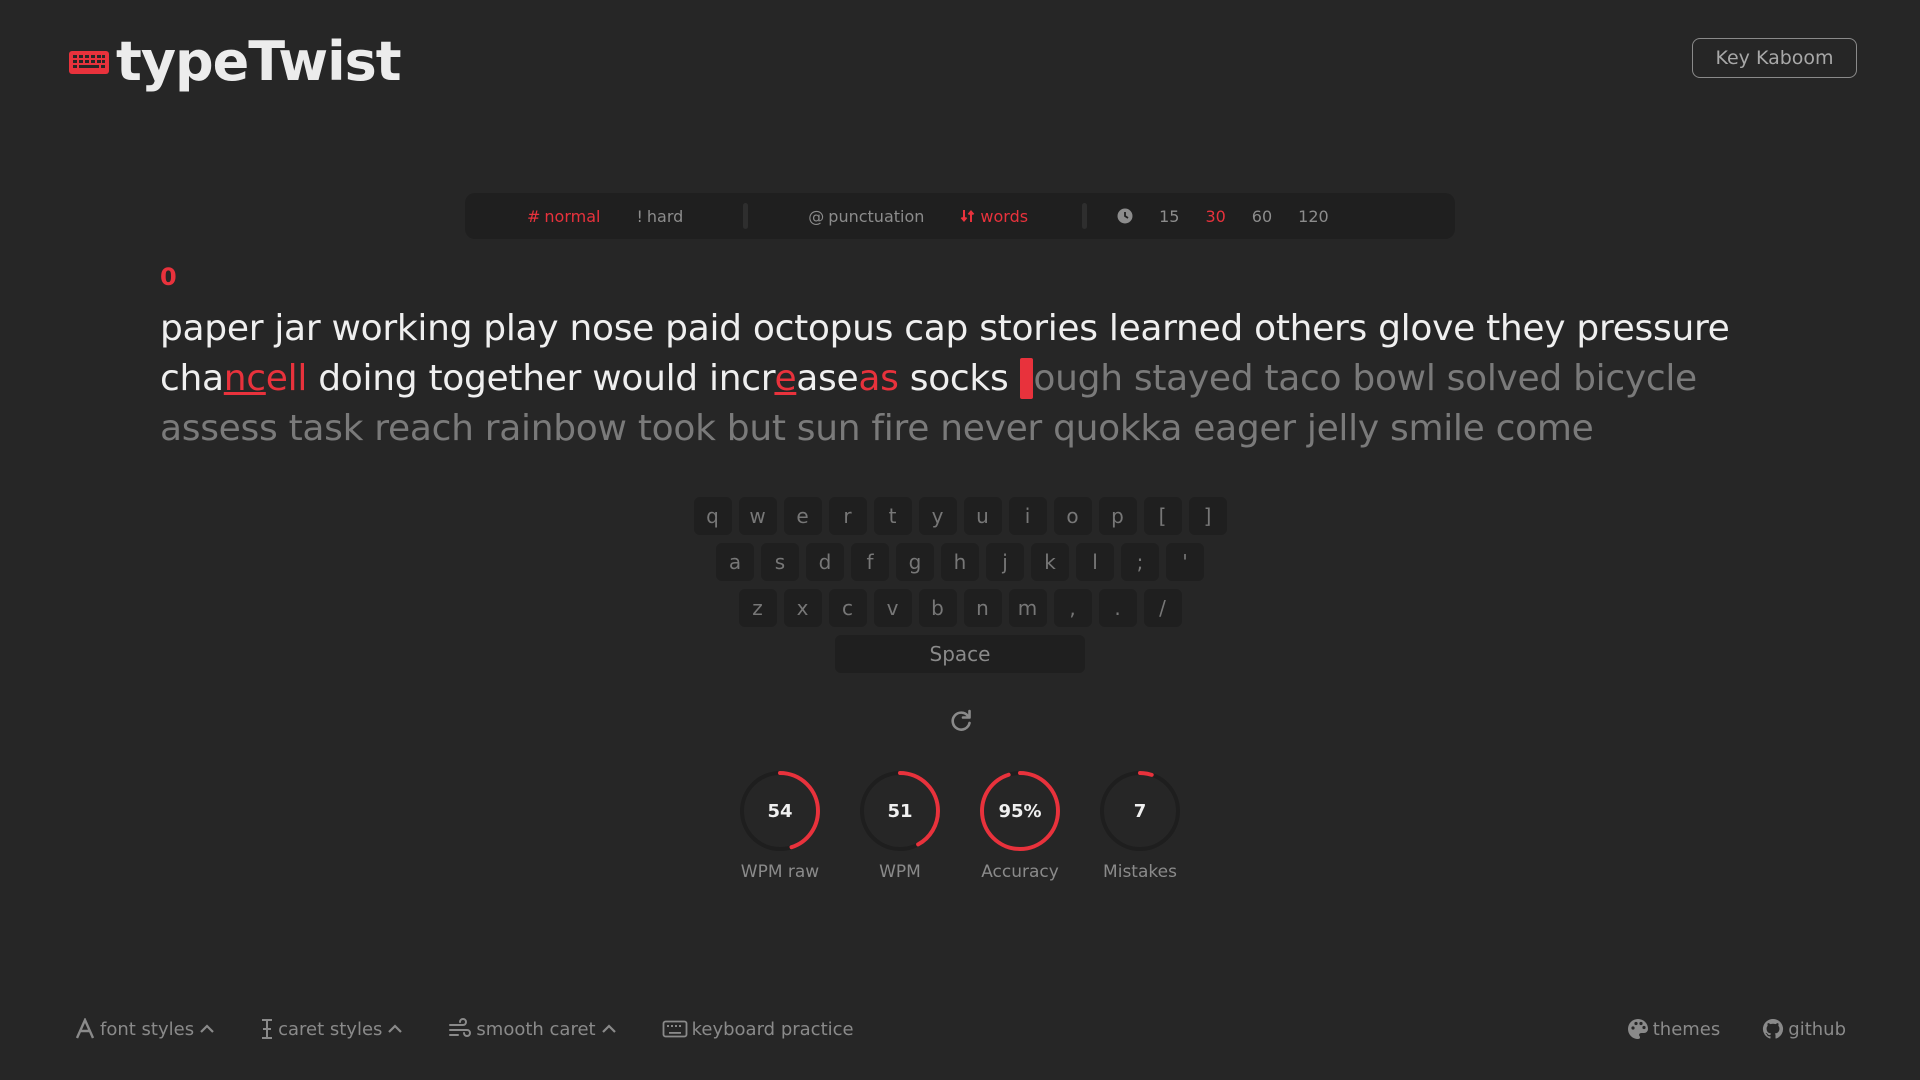  Describe the element at coordinates (192, 378) in the screenshot. I see `correct-chars: cha` at that location.